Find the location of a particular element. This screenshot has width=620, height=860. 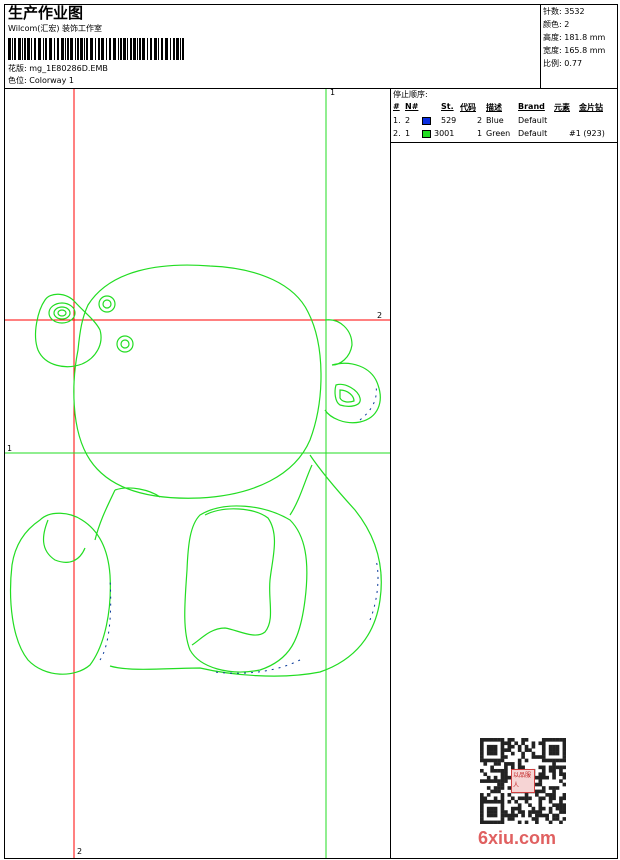

bear-right-ear is located at coordinates (352, 371).